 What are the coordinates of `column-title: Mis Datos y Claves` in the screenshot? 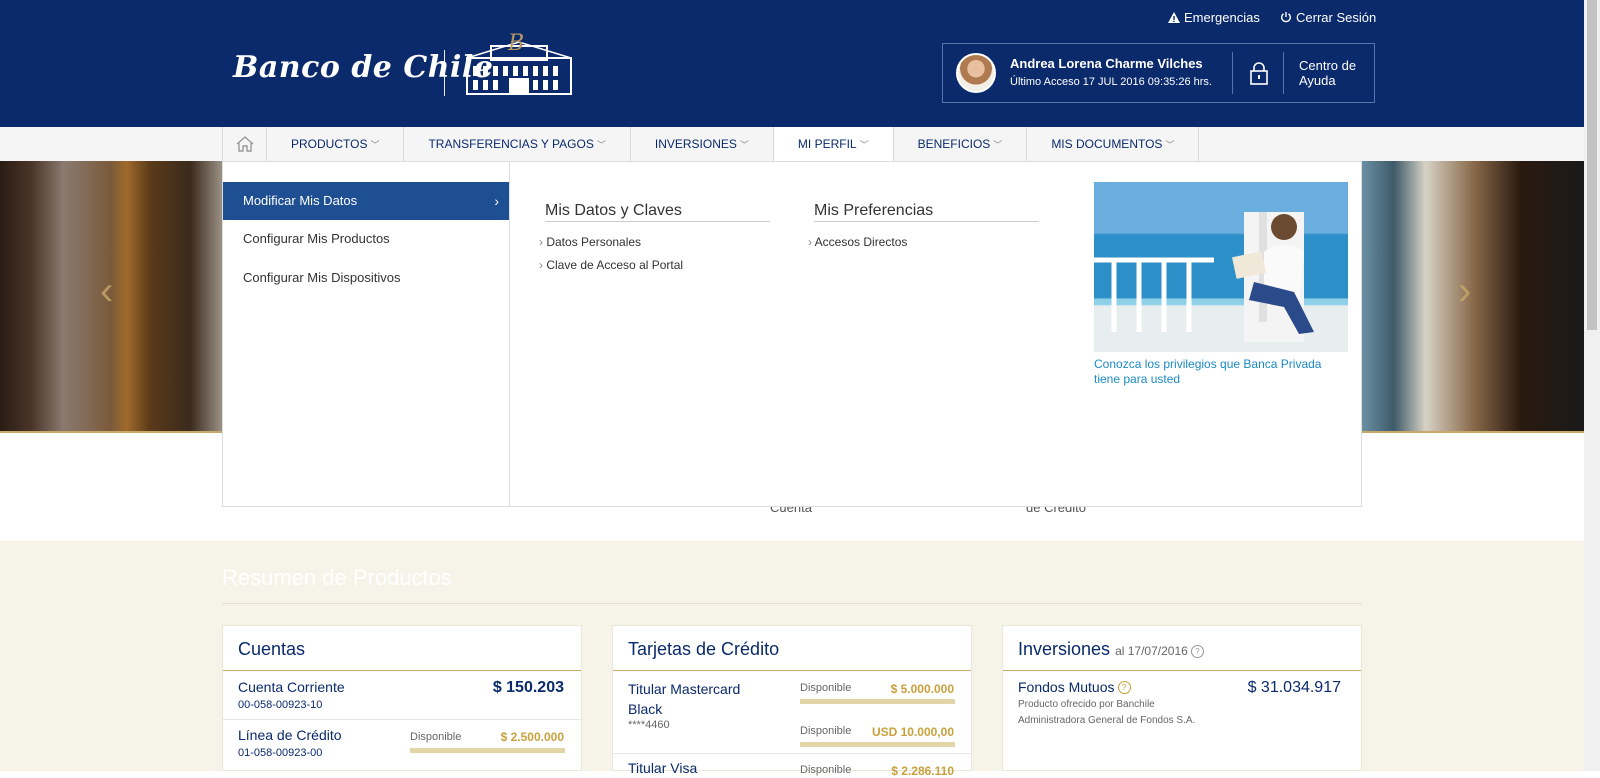 It's located at (613, 210).